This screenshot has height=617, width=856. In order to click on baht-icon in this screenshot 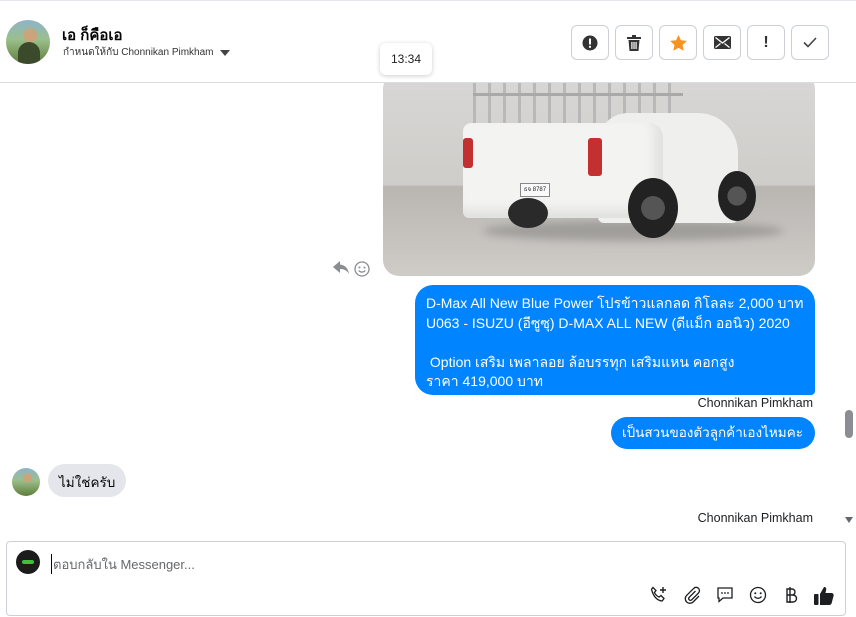, I will do `click(792, 595)`.